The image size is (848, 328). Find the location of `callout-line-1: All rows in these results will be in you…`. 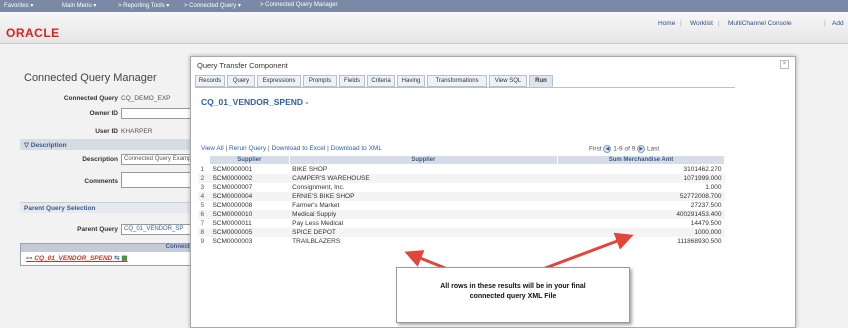

callout-line-1: All rows in these results will be in you… is located at coordinates (513, 286).